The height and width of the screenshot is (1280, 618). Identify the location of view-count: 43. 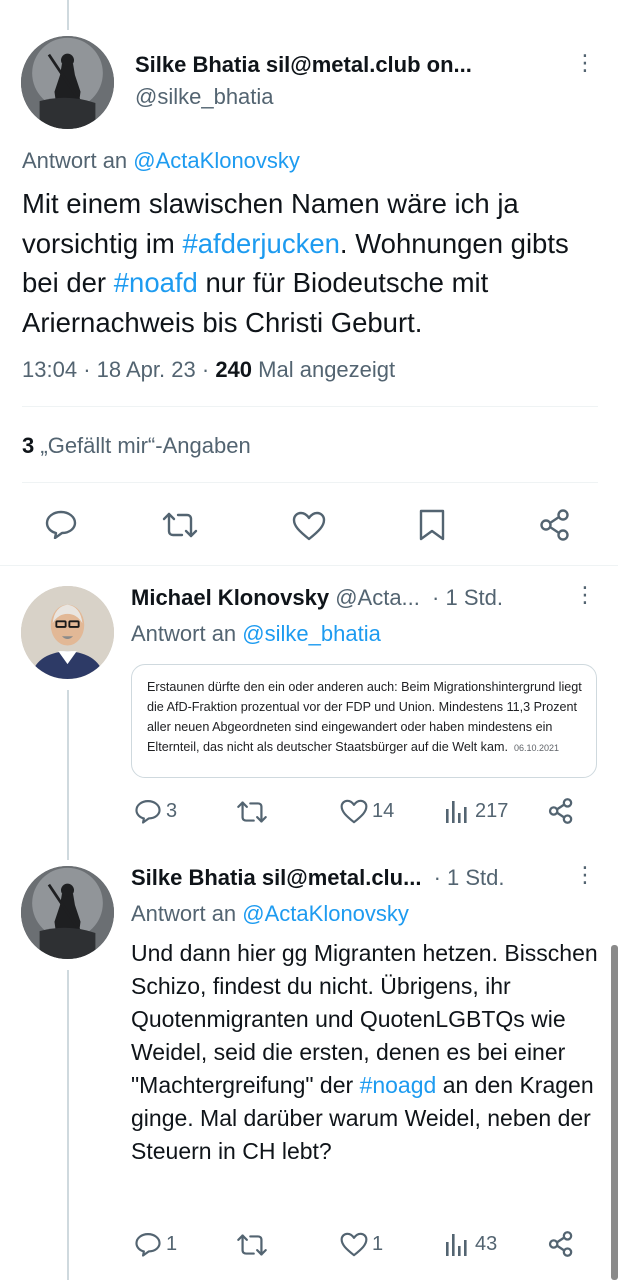
(486, 1243).